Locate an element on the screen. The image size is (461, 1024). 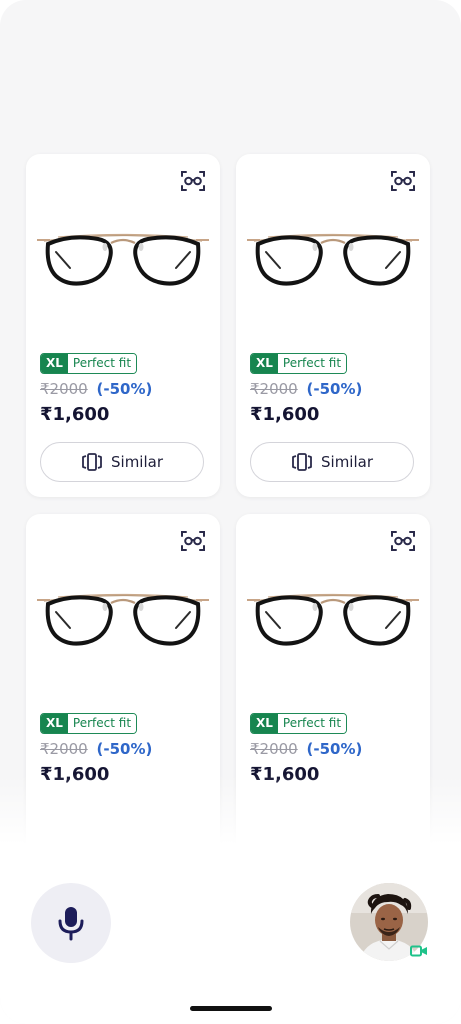
voice-search-button is located at coordinates (71, 923).